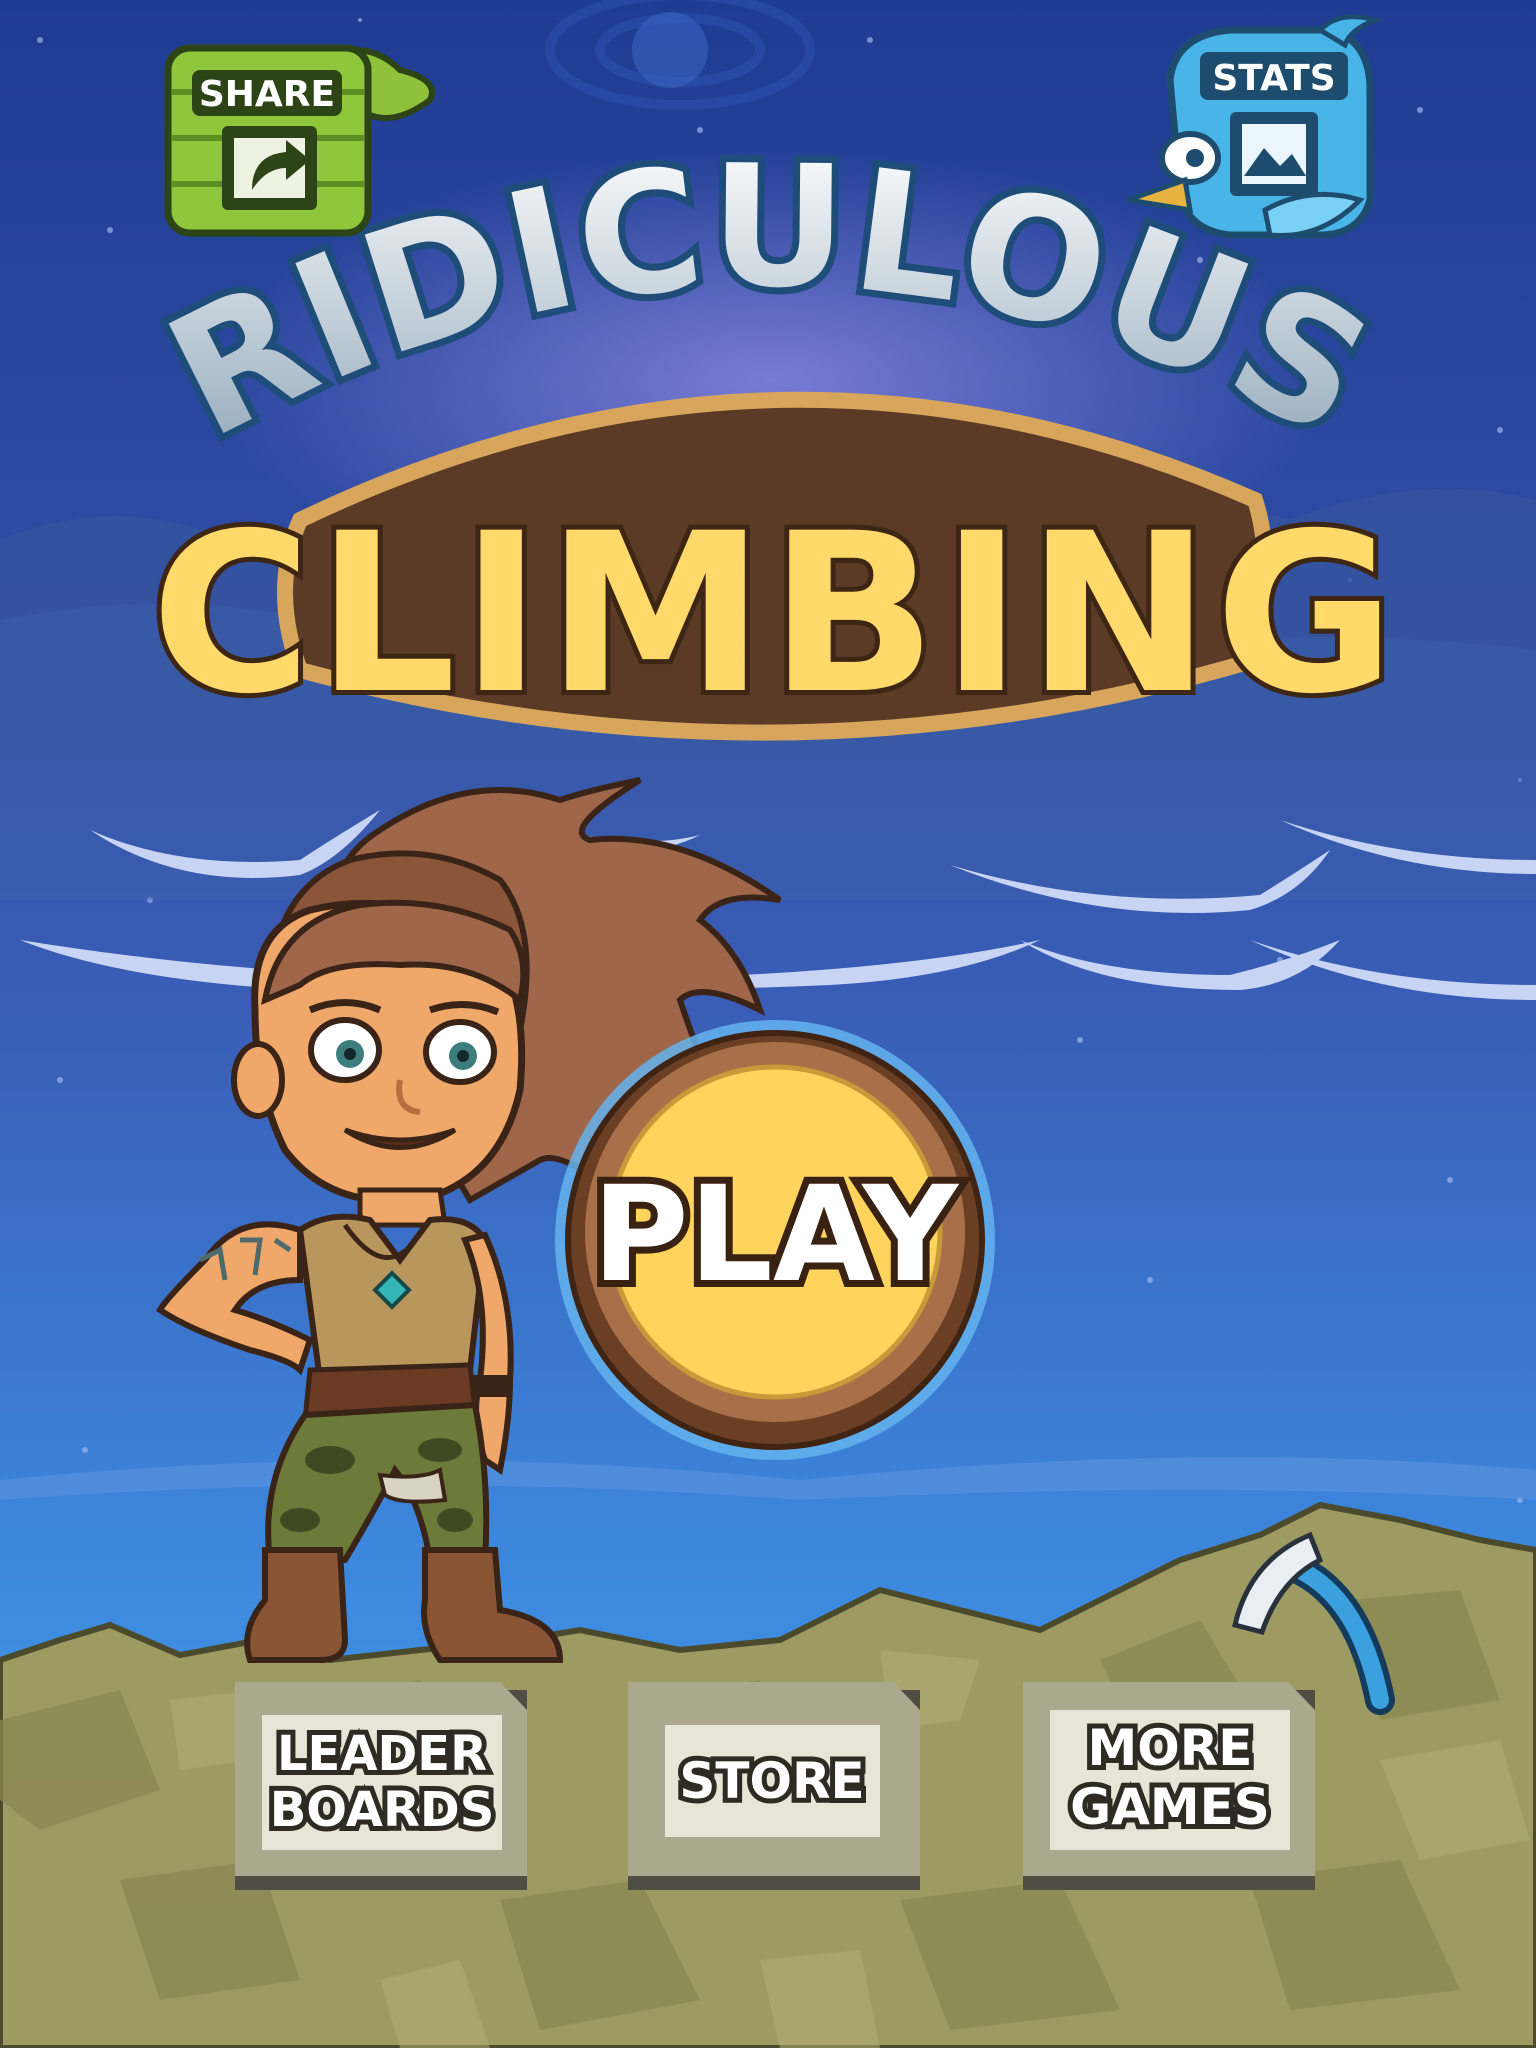 This screenshot has width=1536, height=2048. I want to click on play-button: PLAY, so click(775, 1240).